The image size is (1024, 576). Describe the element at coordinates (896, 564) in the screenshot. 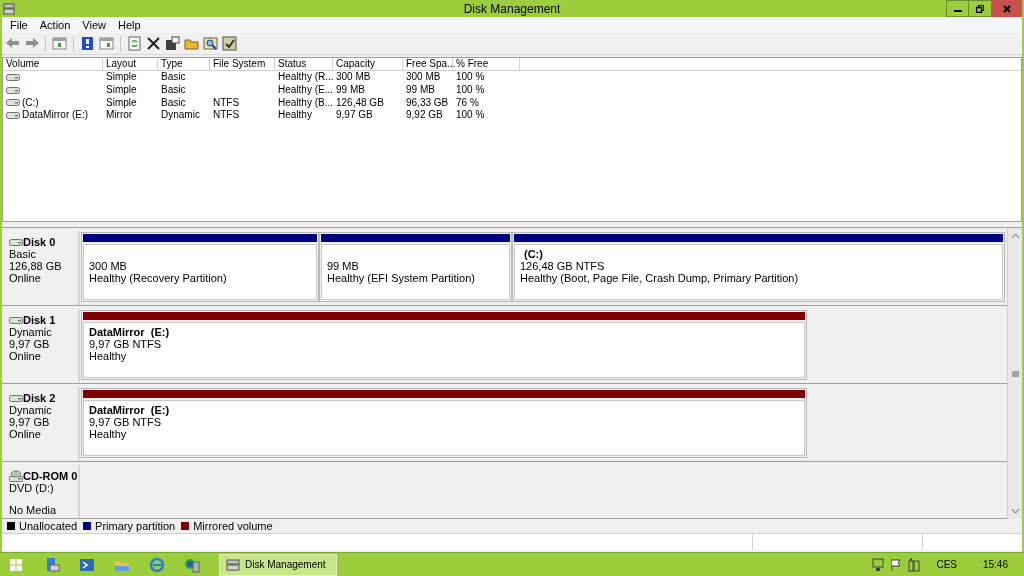

I see `flag-icon` at that location.